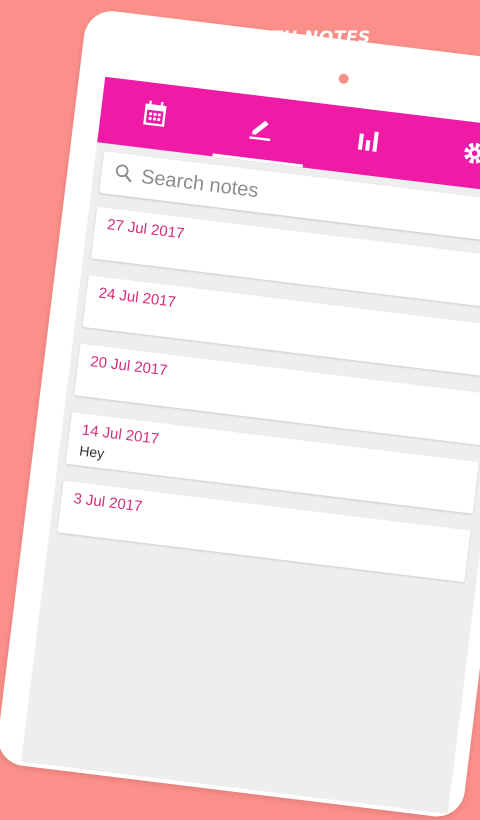  I want to click on gear-icon, so click(469, 155).